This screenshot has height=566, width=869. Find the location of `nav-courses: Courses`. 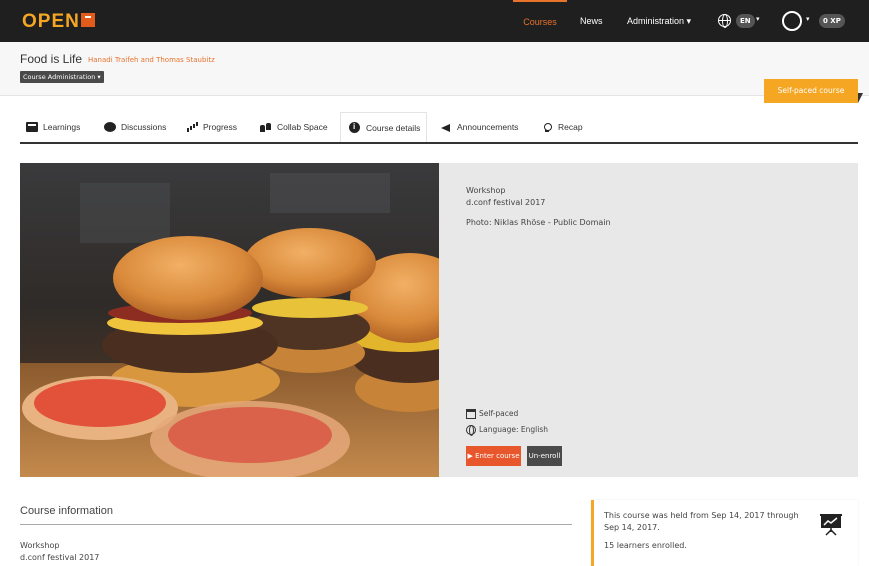

nav-courses: Courses is located at coordinates (540, 21).